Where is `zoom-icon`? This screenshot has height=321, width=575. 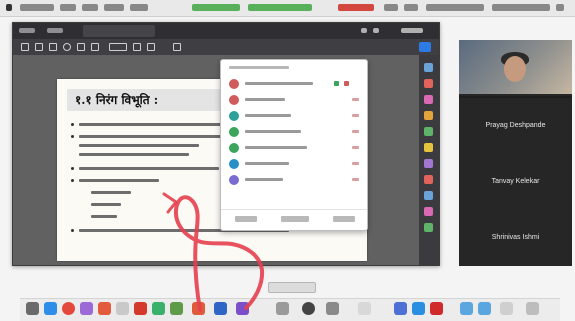 zoom-icon is located at coordinates (308, 308).